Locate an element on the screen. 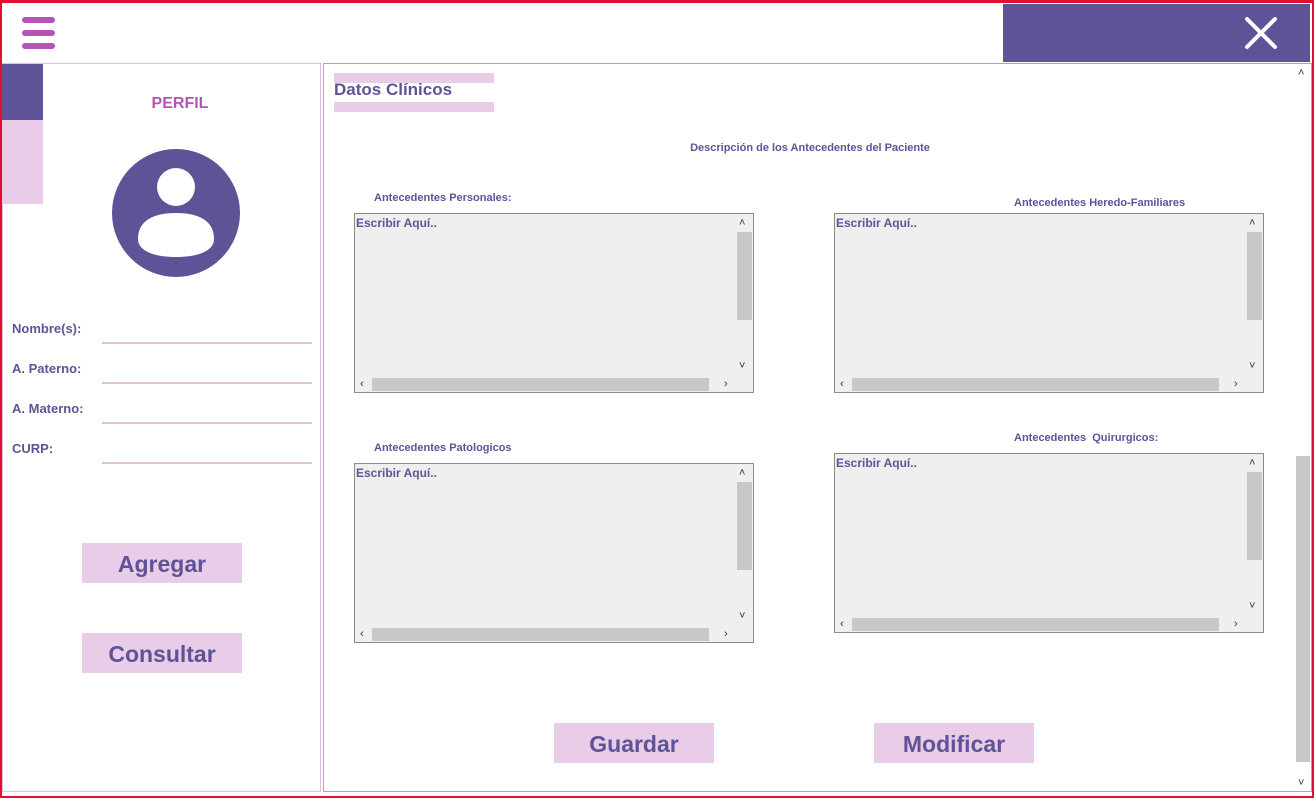 This screenshot has width=1314, height=798. patologicos-label: Antecedentes Patologicos is located at coordinates (443, 448).